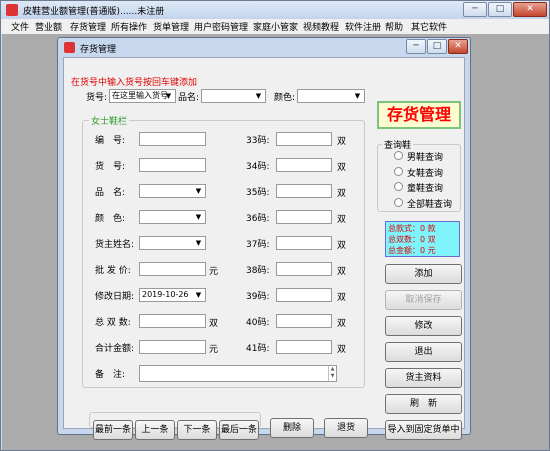 The image size is (550, 451). What do you see at coordinates (332, 373) in the screenshot?
I see `note-scrollbar: ▲ ▼` at bounding box center [332, 373].